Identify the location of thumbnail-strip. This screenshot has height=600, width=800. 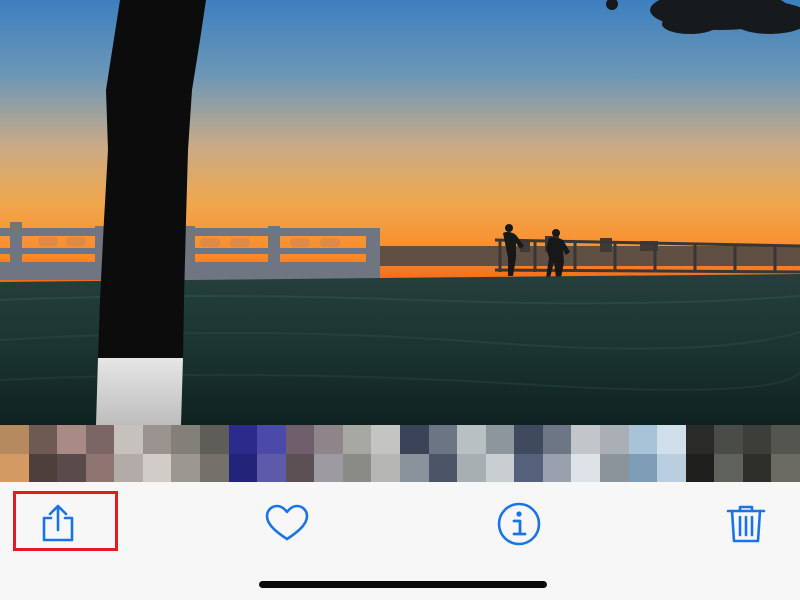
(400, 453).